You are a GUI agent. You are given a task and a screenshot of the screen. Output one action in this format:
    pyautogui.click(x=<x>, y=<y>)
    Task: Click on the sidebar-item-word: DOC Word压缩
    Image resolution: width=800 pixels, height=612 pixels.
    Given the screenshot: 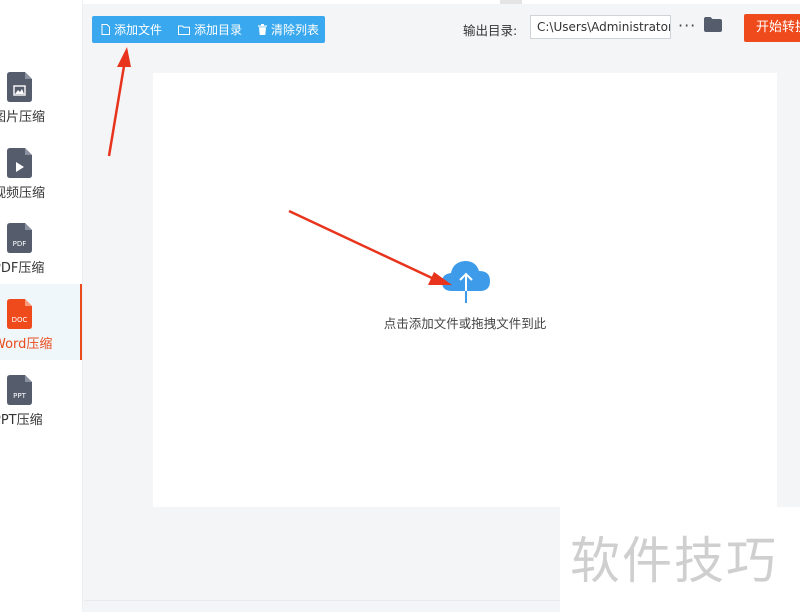 What is the action you would take?
    pyautogui.click(x=41, y=322)
    